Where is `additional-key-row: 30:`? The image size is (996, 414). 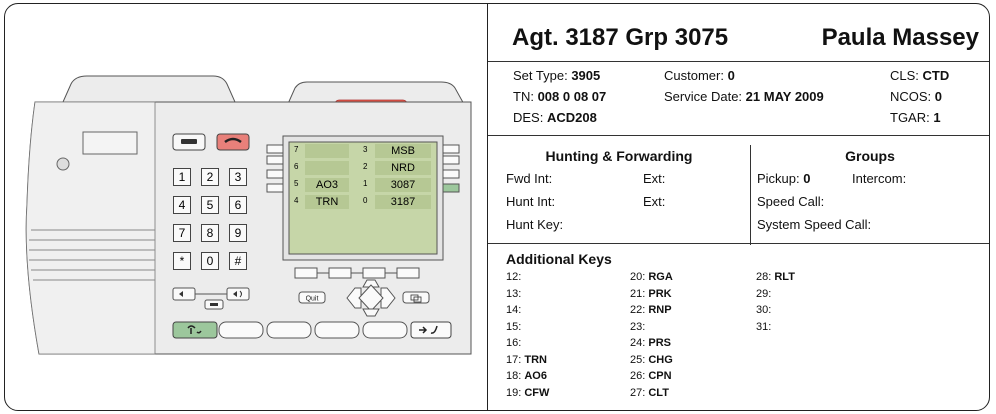 additional-key-row: 30: is located at coordinates (763, 311).